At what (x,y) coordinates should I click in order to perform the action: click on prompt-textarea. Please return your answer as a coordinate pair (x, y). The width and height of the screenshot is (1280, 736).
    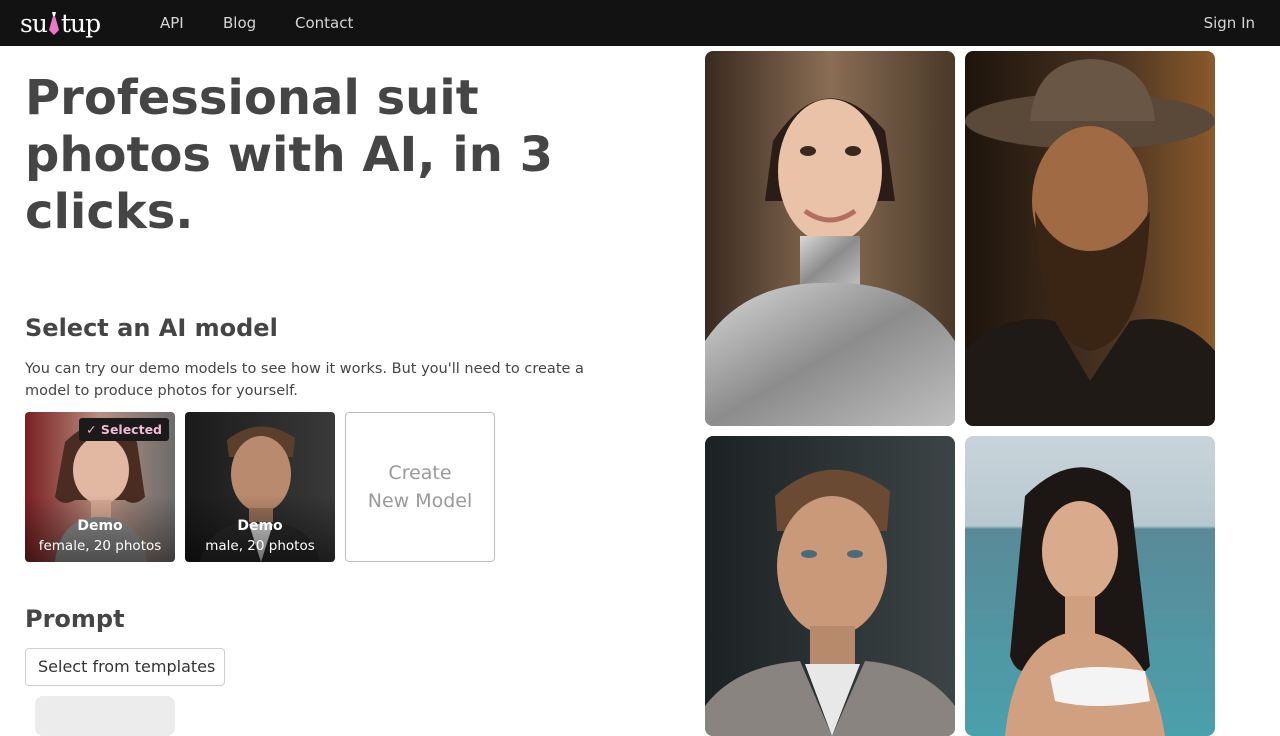
    Looking at the image, I should click on (105, 716).